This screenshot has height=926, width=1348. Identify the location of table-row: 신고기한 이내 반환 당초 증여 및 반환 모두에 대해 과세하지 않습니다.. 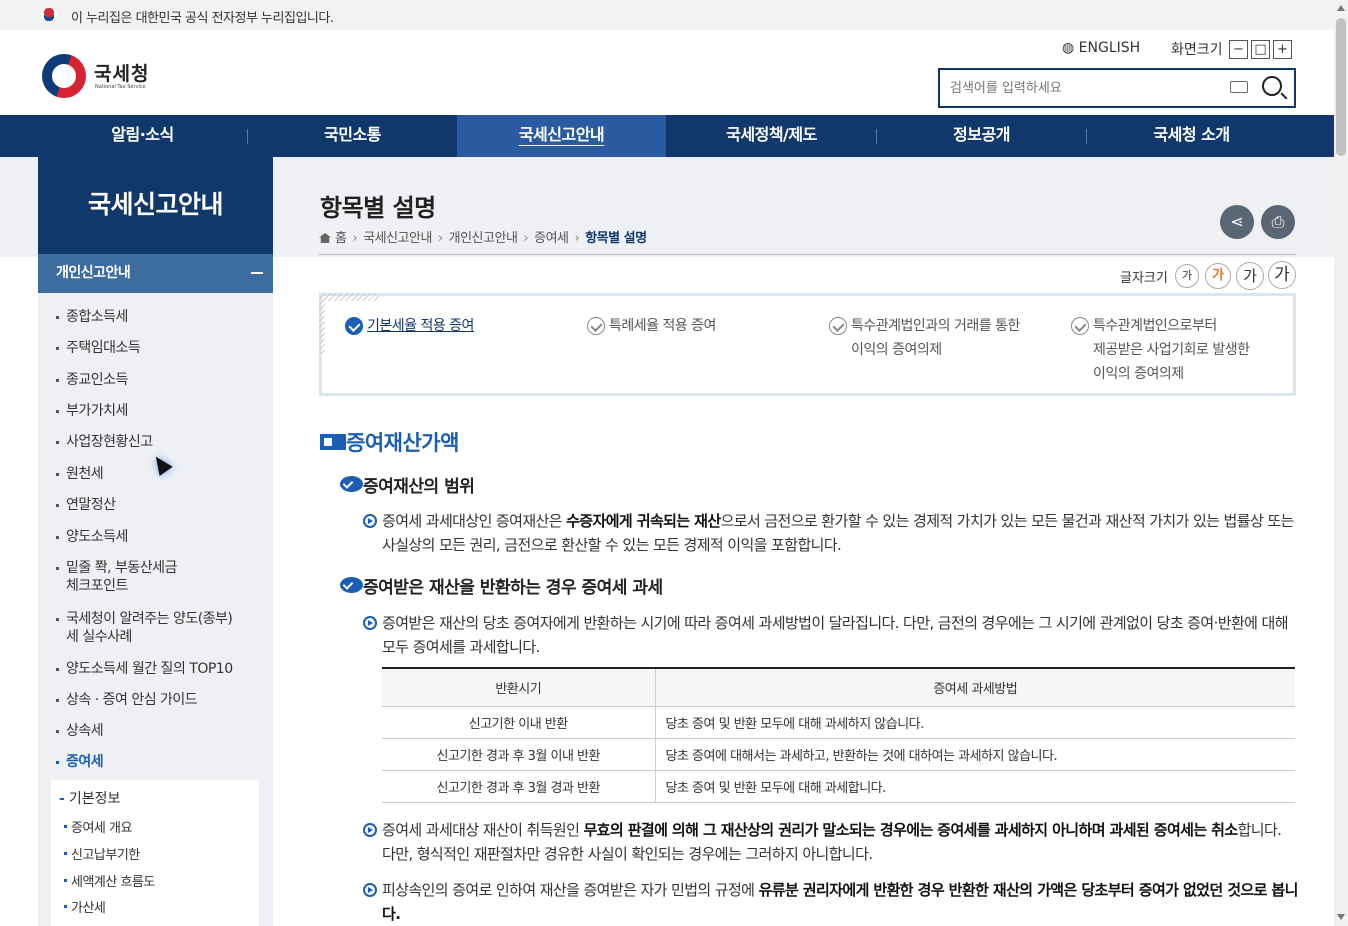
(838, 722).